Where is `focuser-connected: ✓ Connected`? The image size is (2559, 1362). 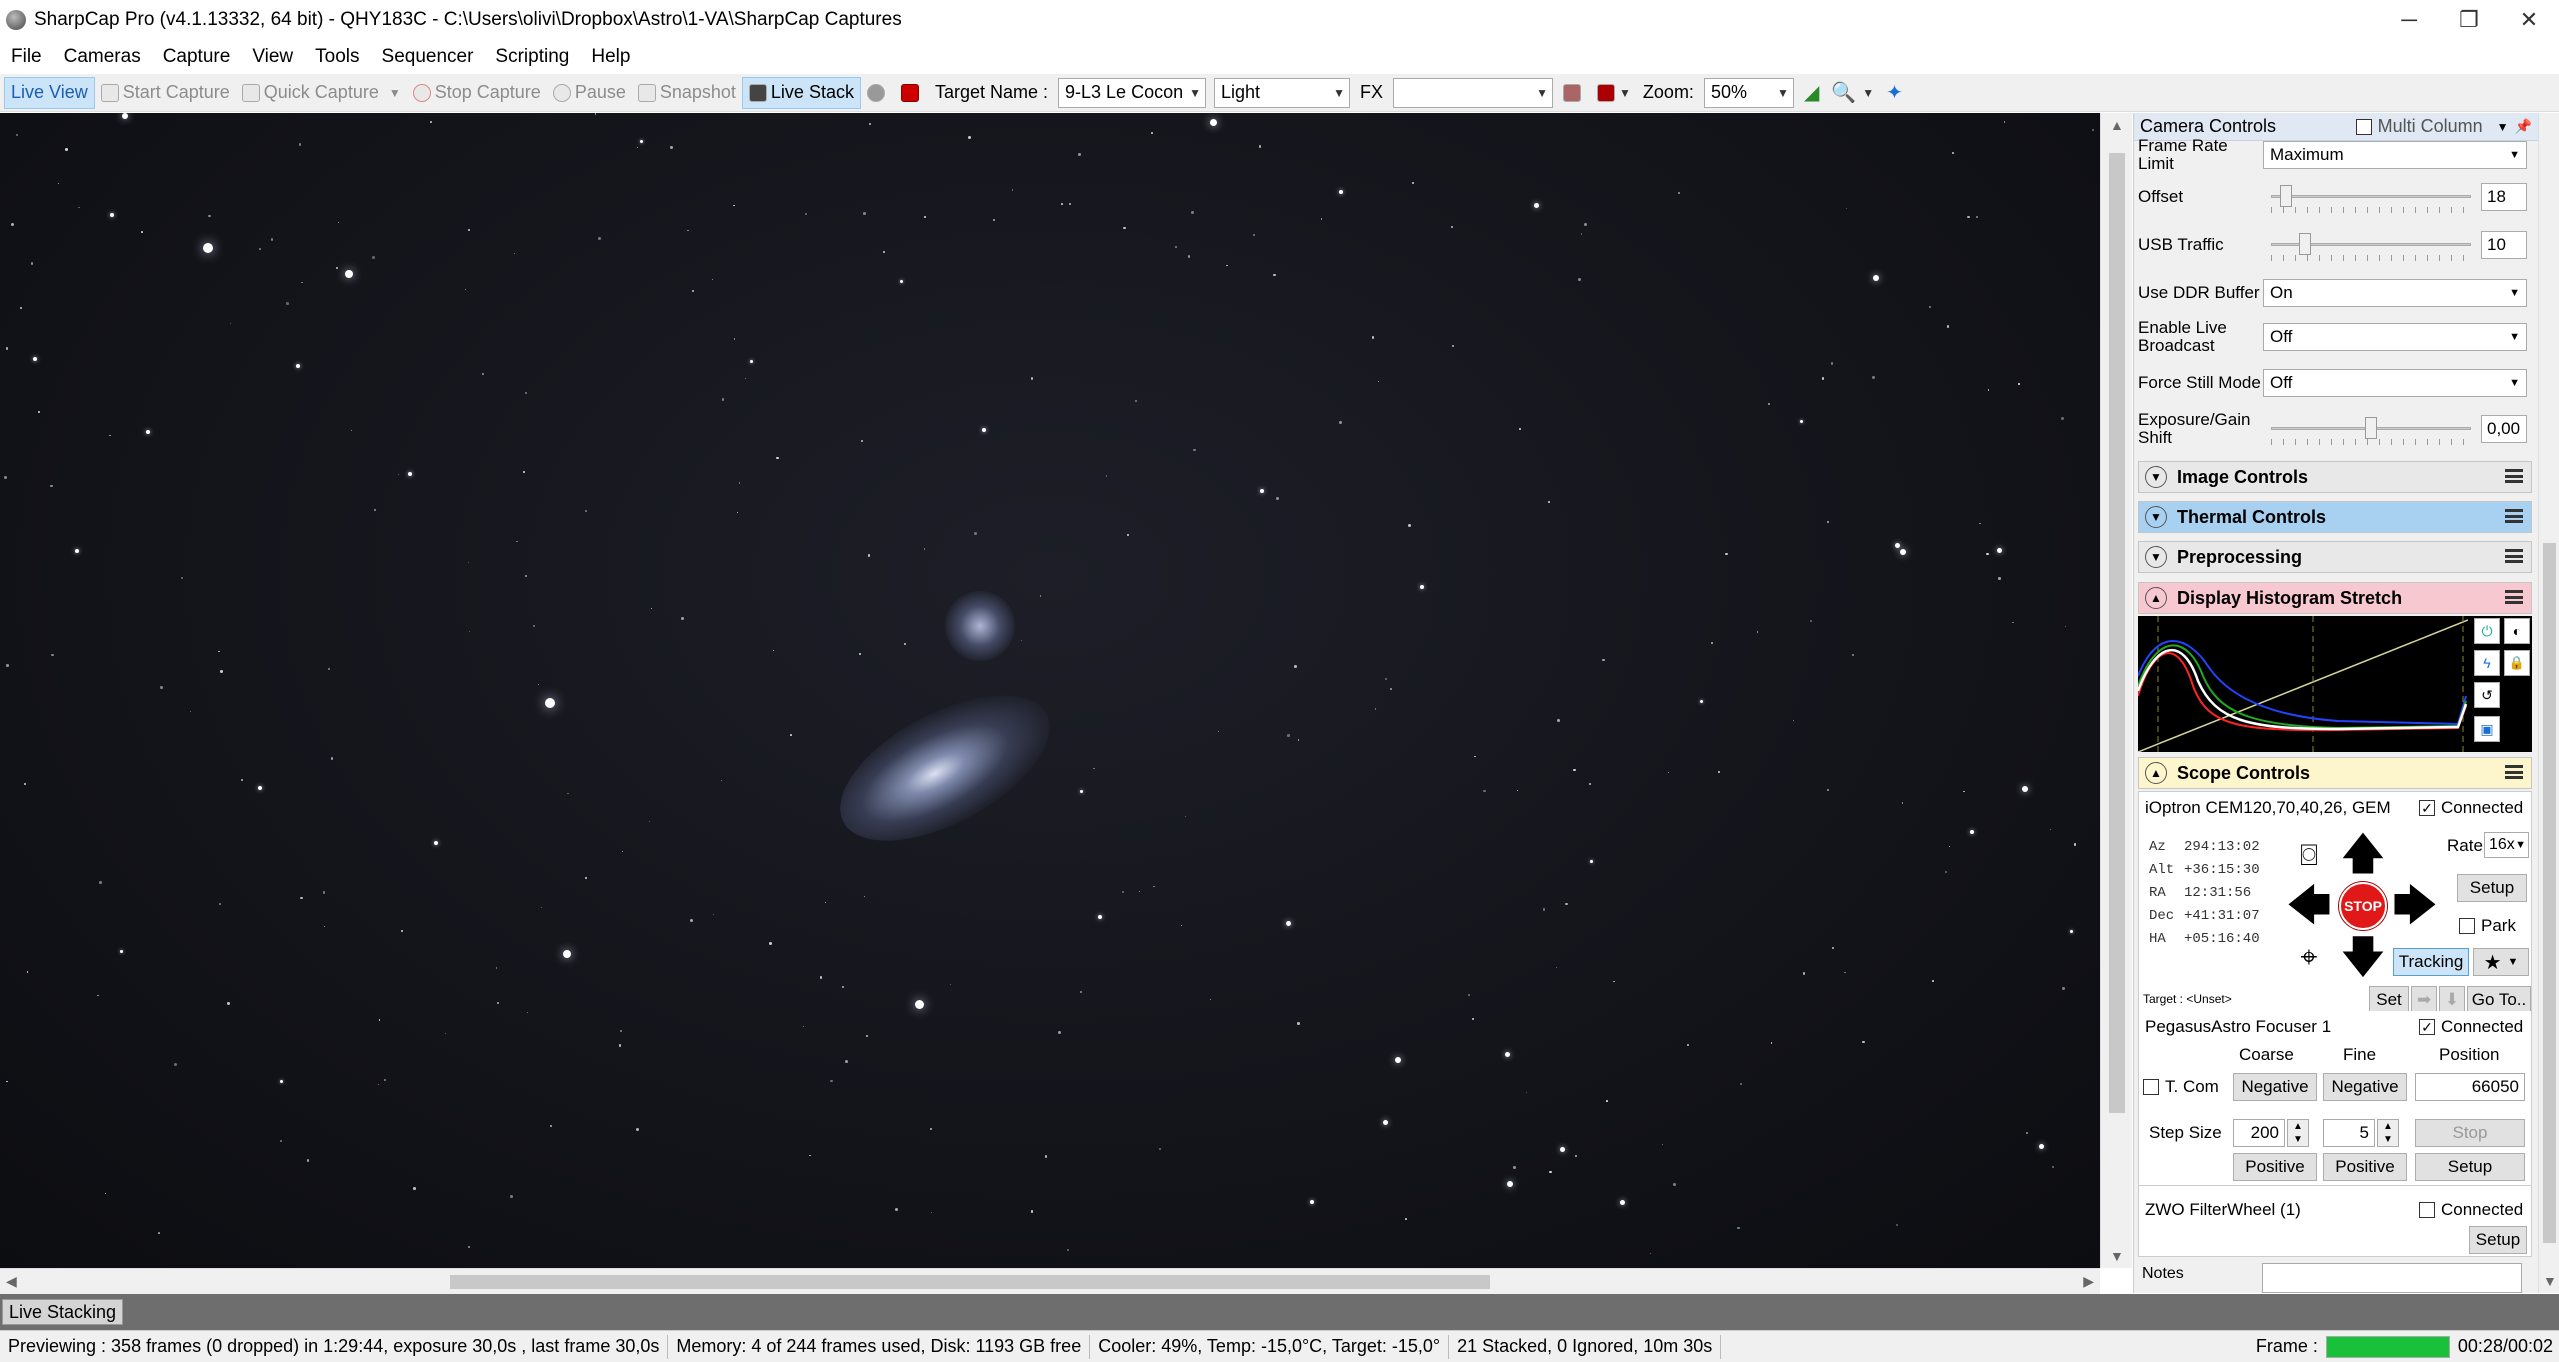 focuser-connected: ✓ Connected is located at coordinates (2471, 1027).